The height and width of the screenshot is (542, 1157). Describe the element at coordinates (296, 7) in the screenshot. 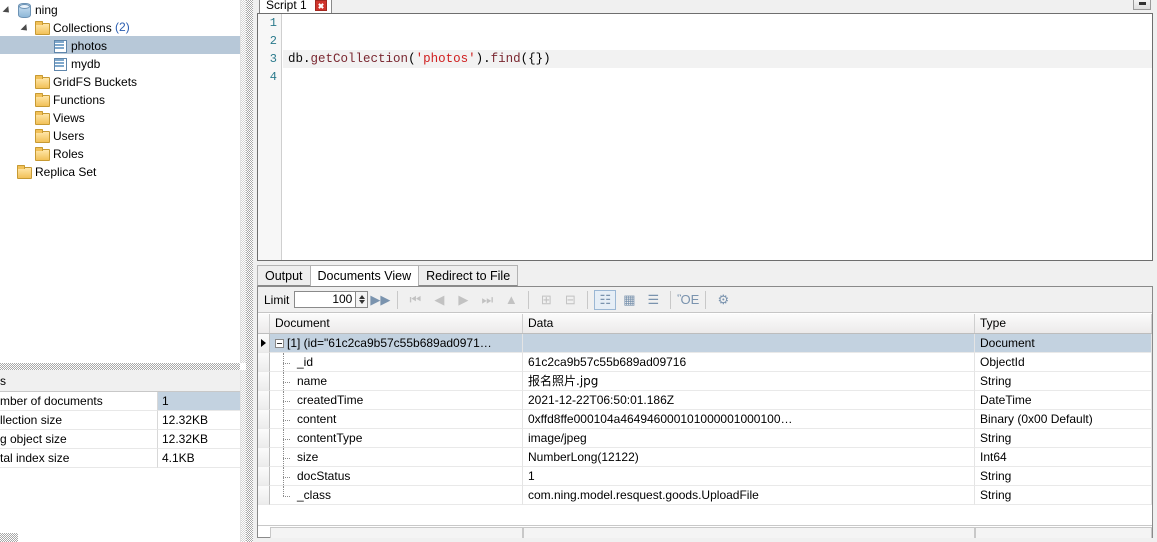

I see `tab-script-1: Script 1` at that location.